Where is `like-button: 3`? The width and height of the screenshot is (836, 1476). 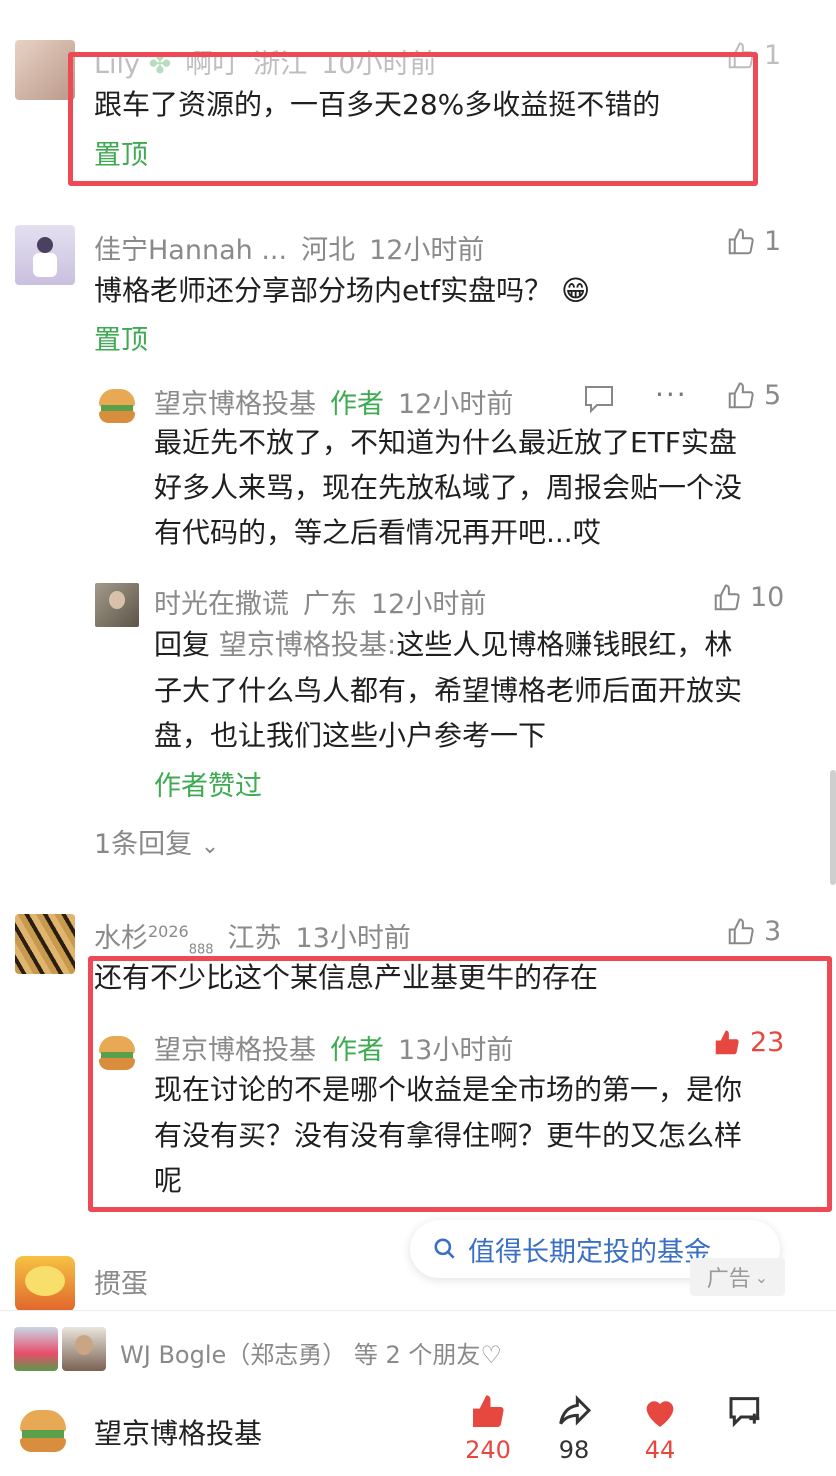 like-button: 3 is located at coordinates (753, 931).